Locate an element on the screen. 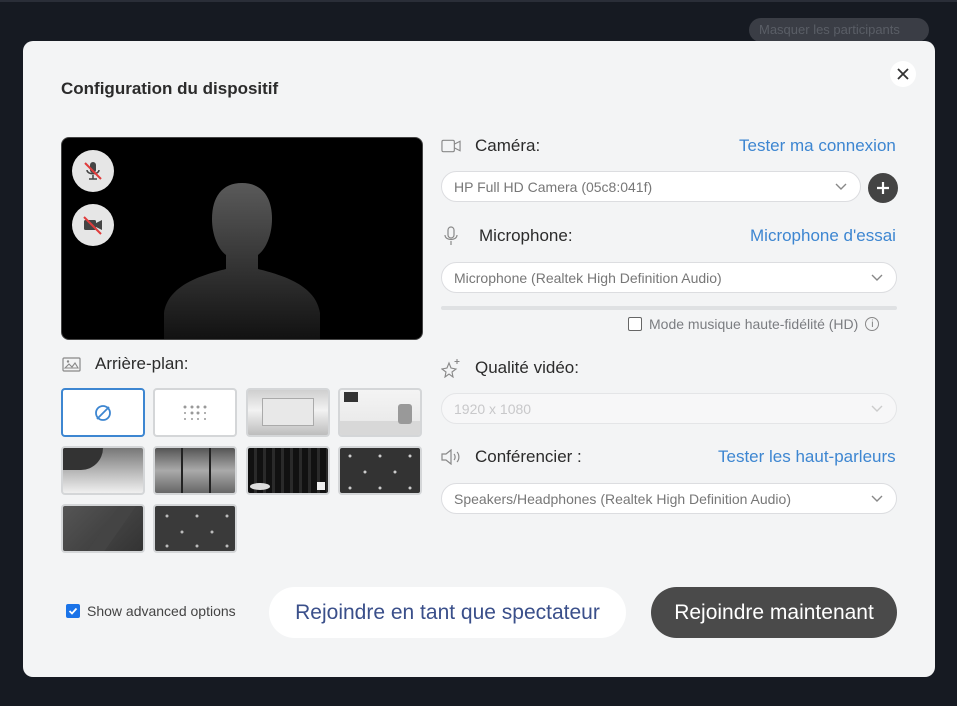 This screenshot has height=706, width=957. no-background-icon is located at coordinates (103, 412).